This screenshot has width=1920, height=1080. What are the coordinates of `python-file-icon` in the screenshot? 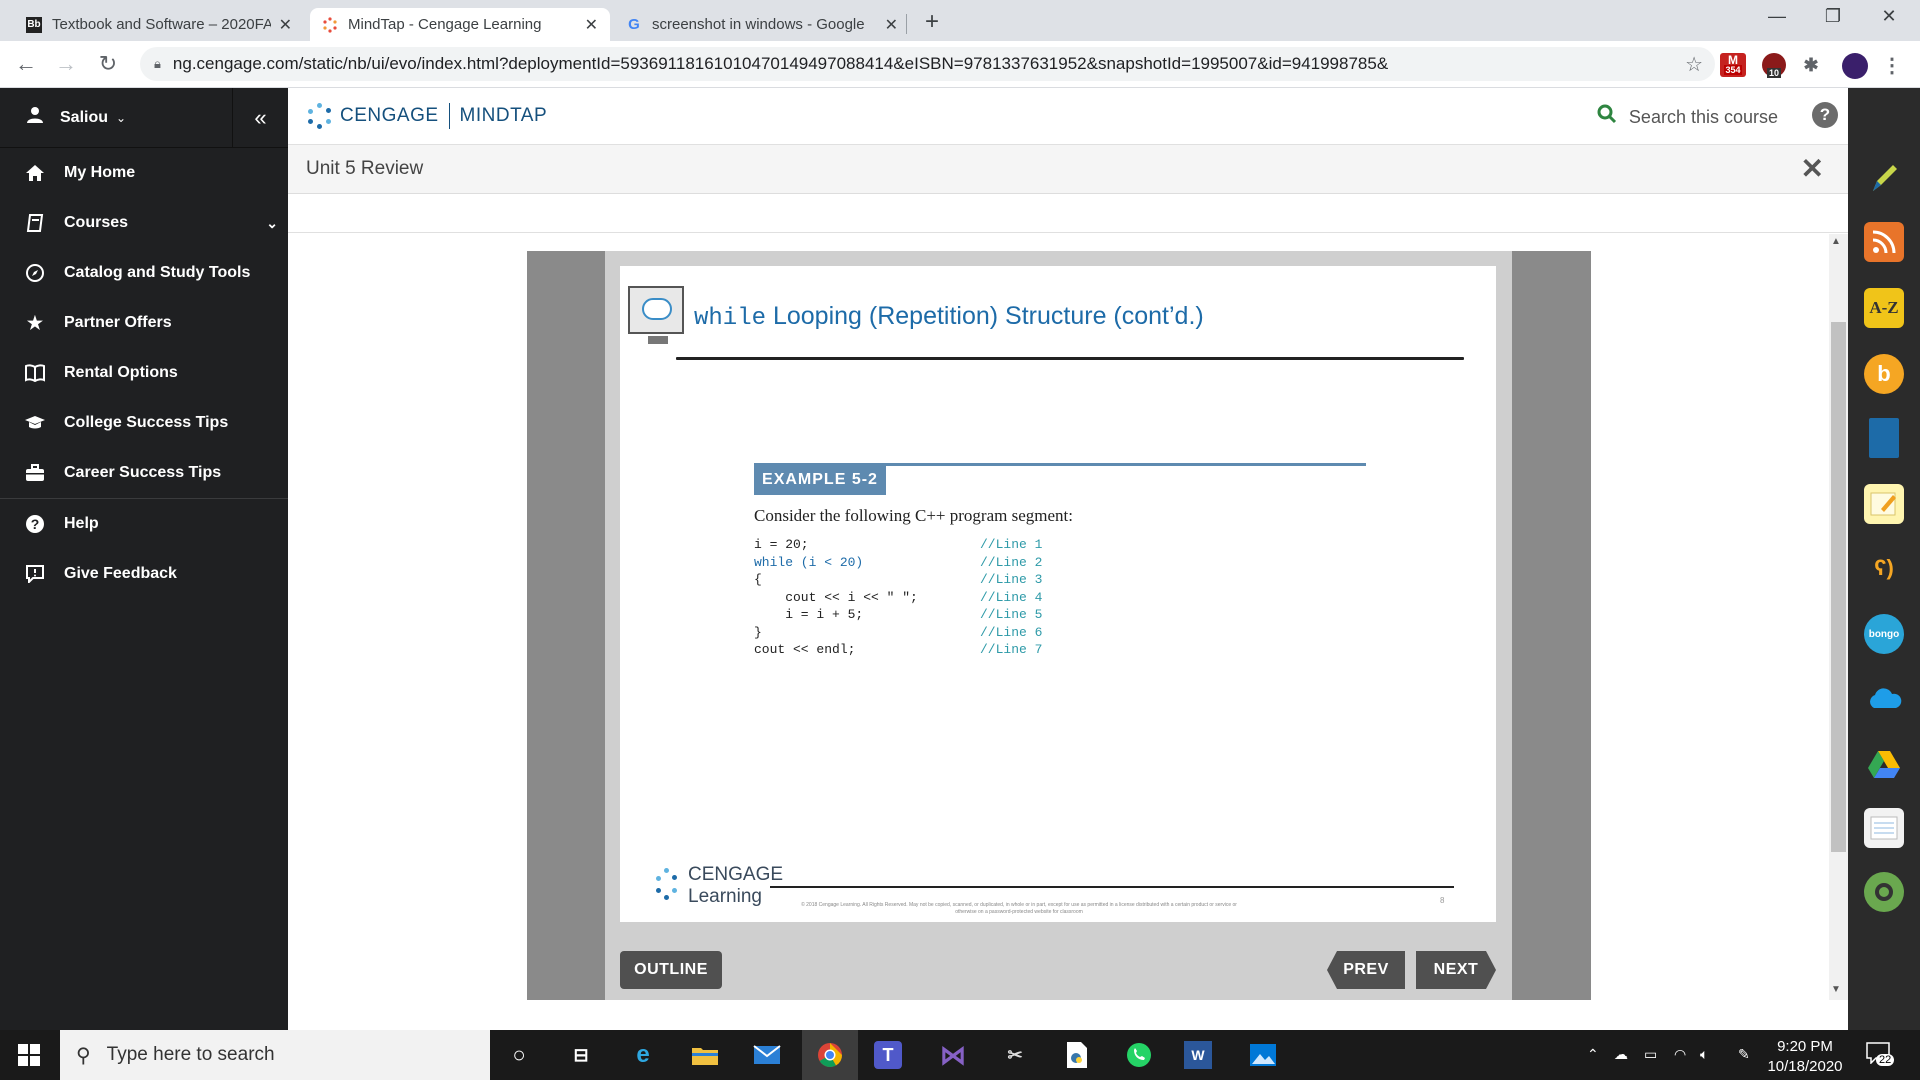 It's located at (1077, 1055).